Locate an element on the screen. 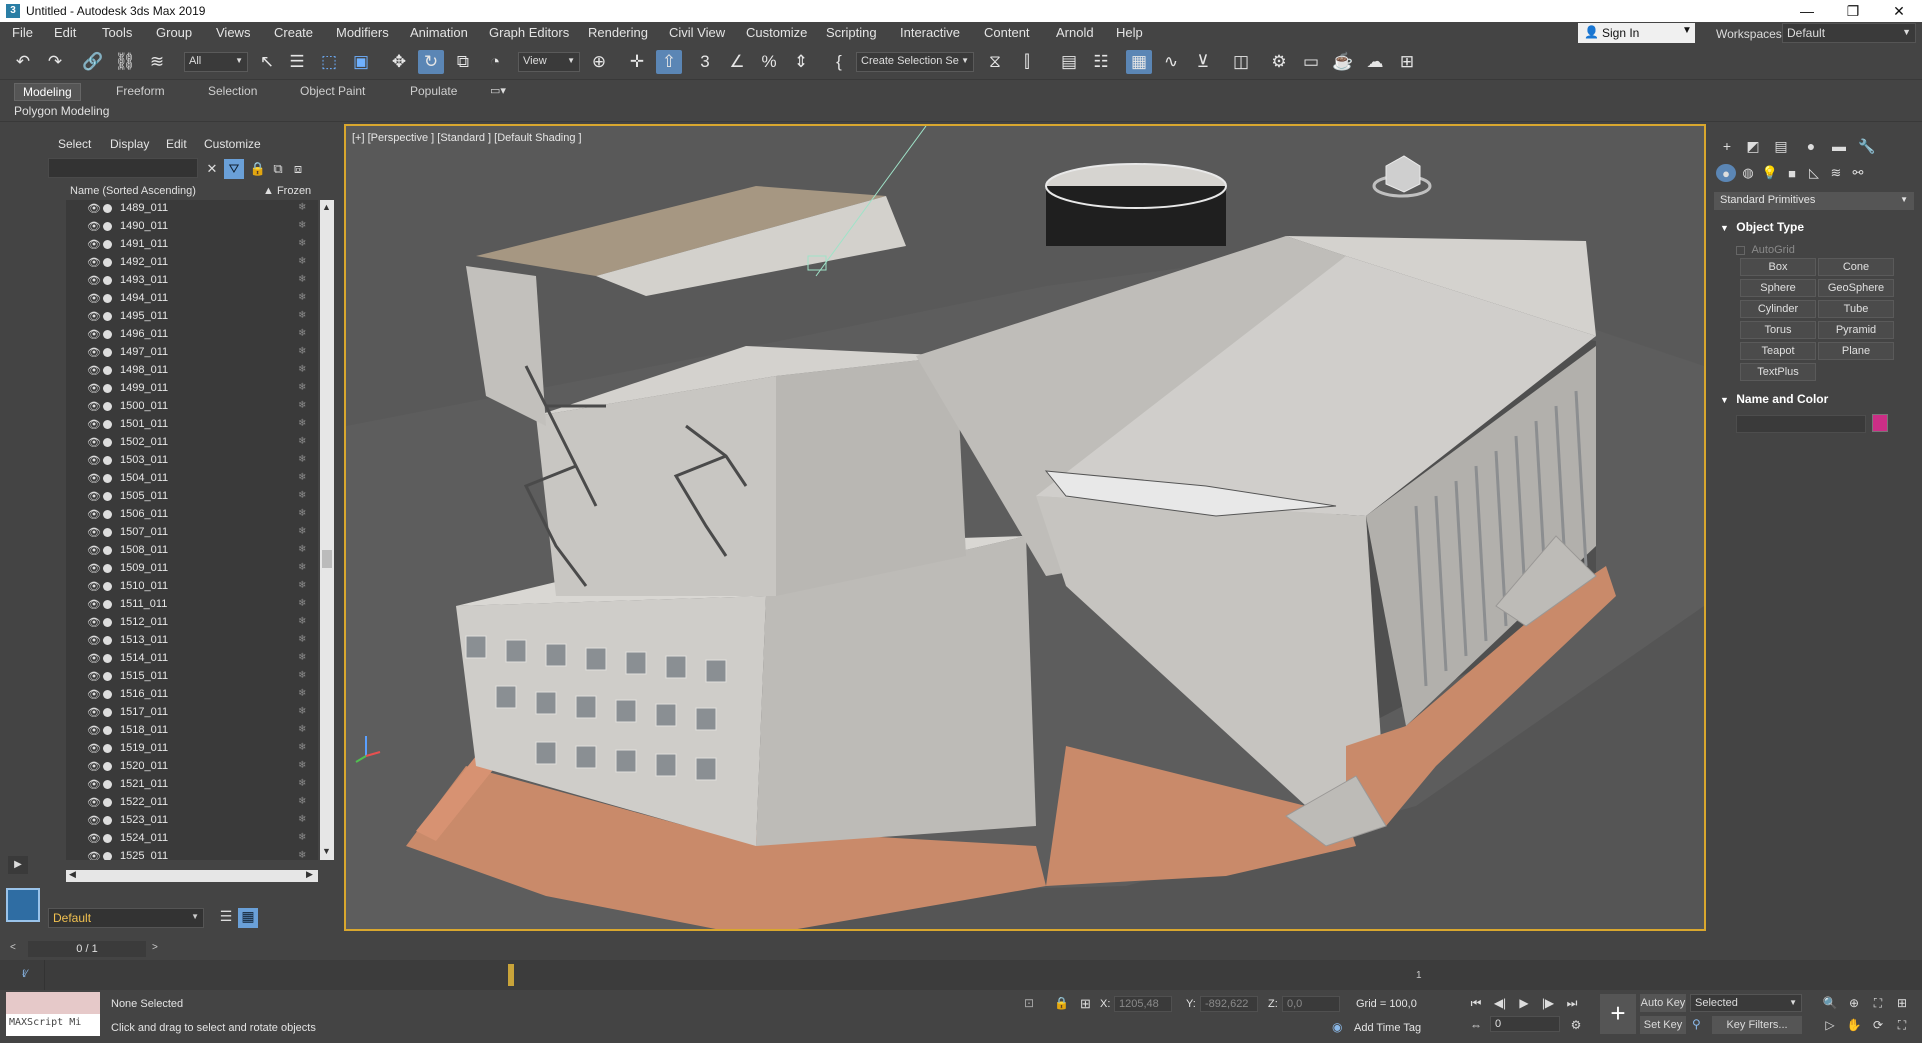  filter-toggle-icon: ⛛ is located at coordinates (234, 169).